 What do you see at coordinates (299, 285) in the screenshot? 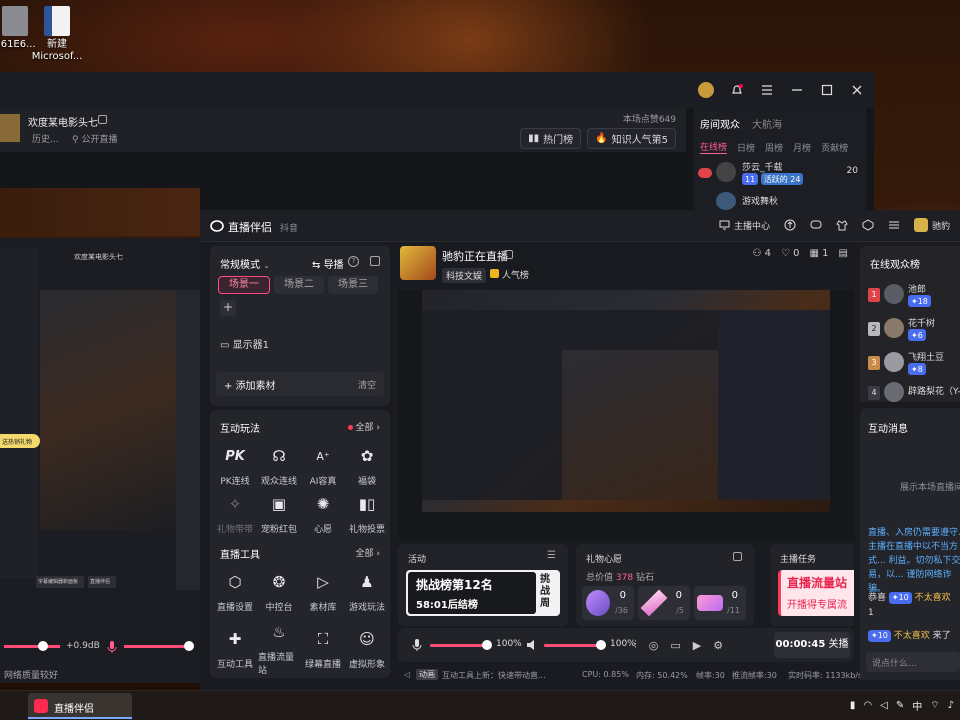
I see `scene-tab-2: 场景二` at bounding box center [299, 285].